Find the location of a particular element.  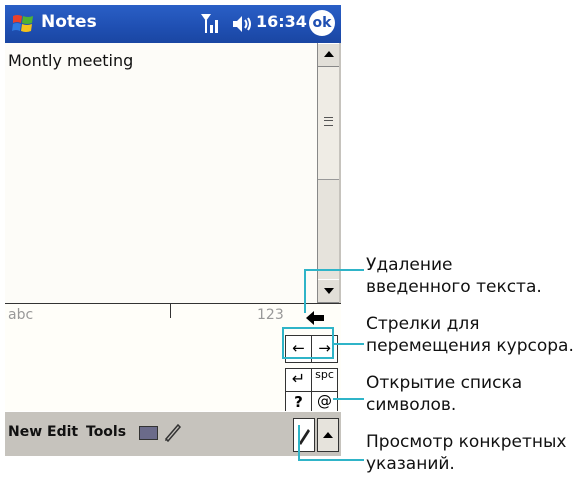

callout-delete-line2: введенного текста. is located at coordinates (454, 287).